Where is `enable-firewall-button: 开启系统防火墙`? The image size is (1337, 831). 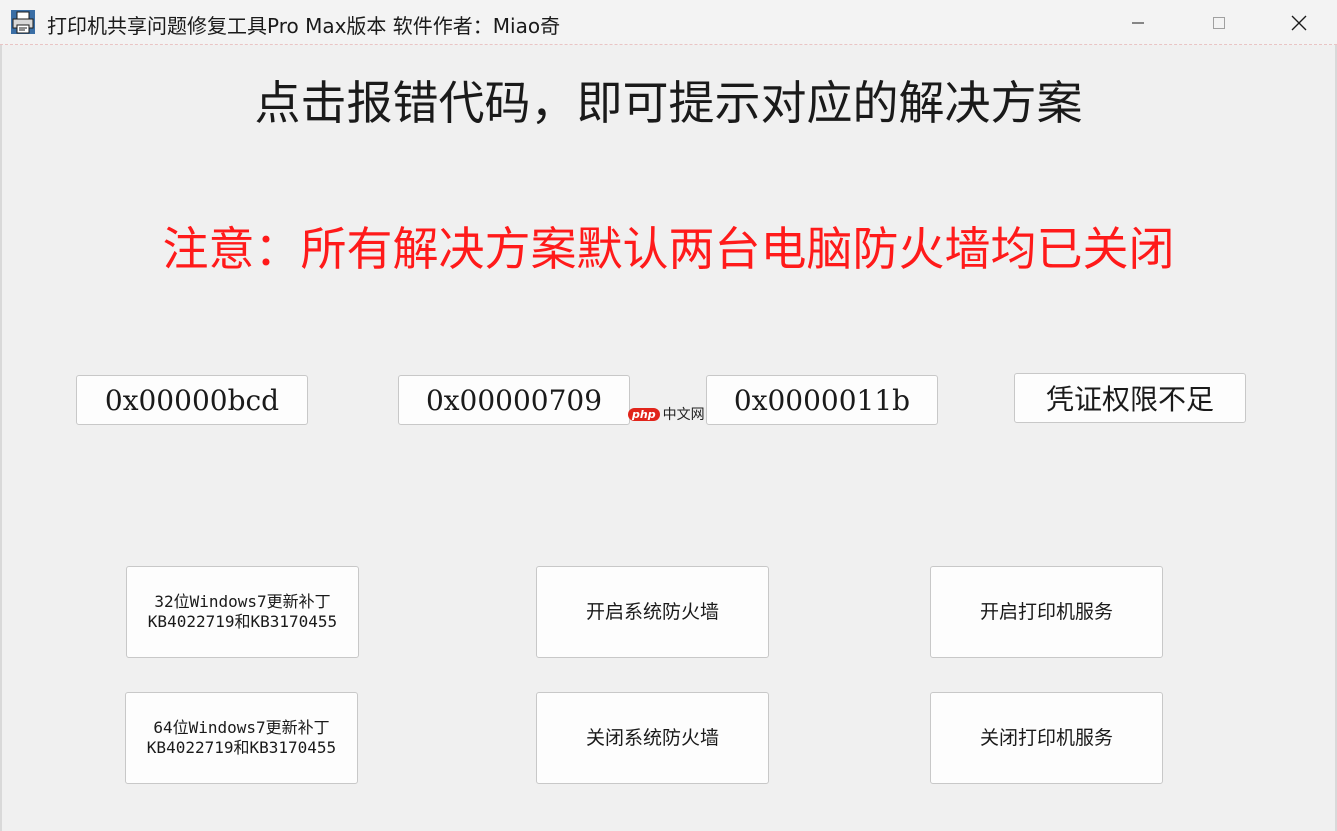
enable-firewall-button: 开启系统防火墙 is located at coordinates (652, 612).